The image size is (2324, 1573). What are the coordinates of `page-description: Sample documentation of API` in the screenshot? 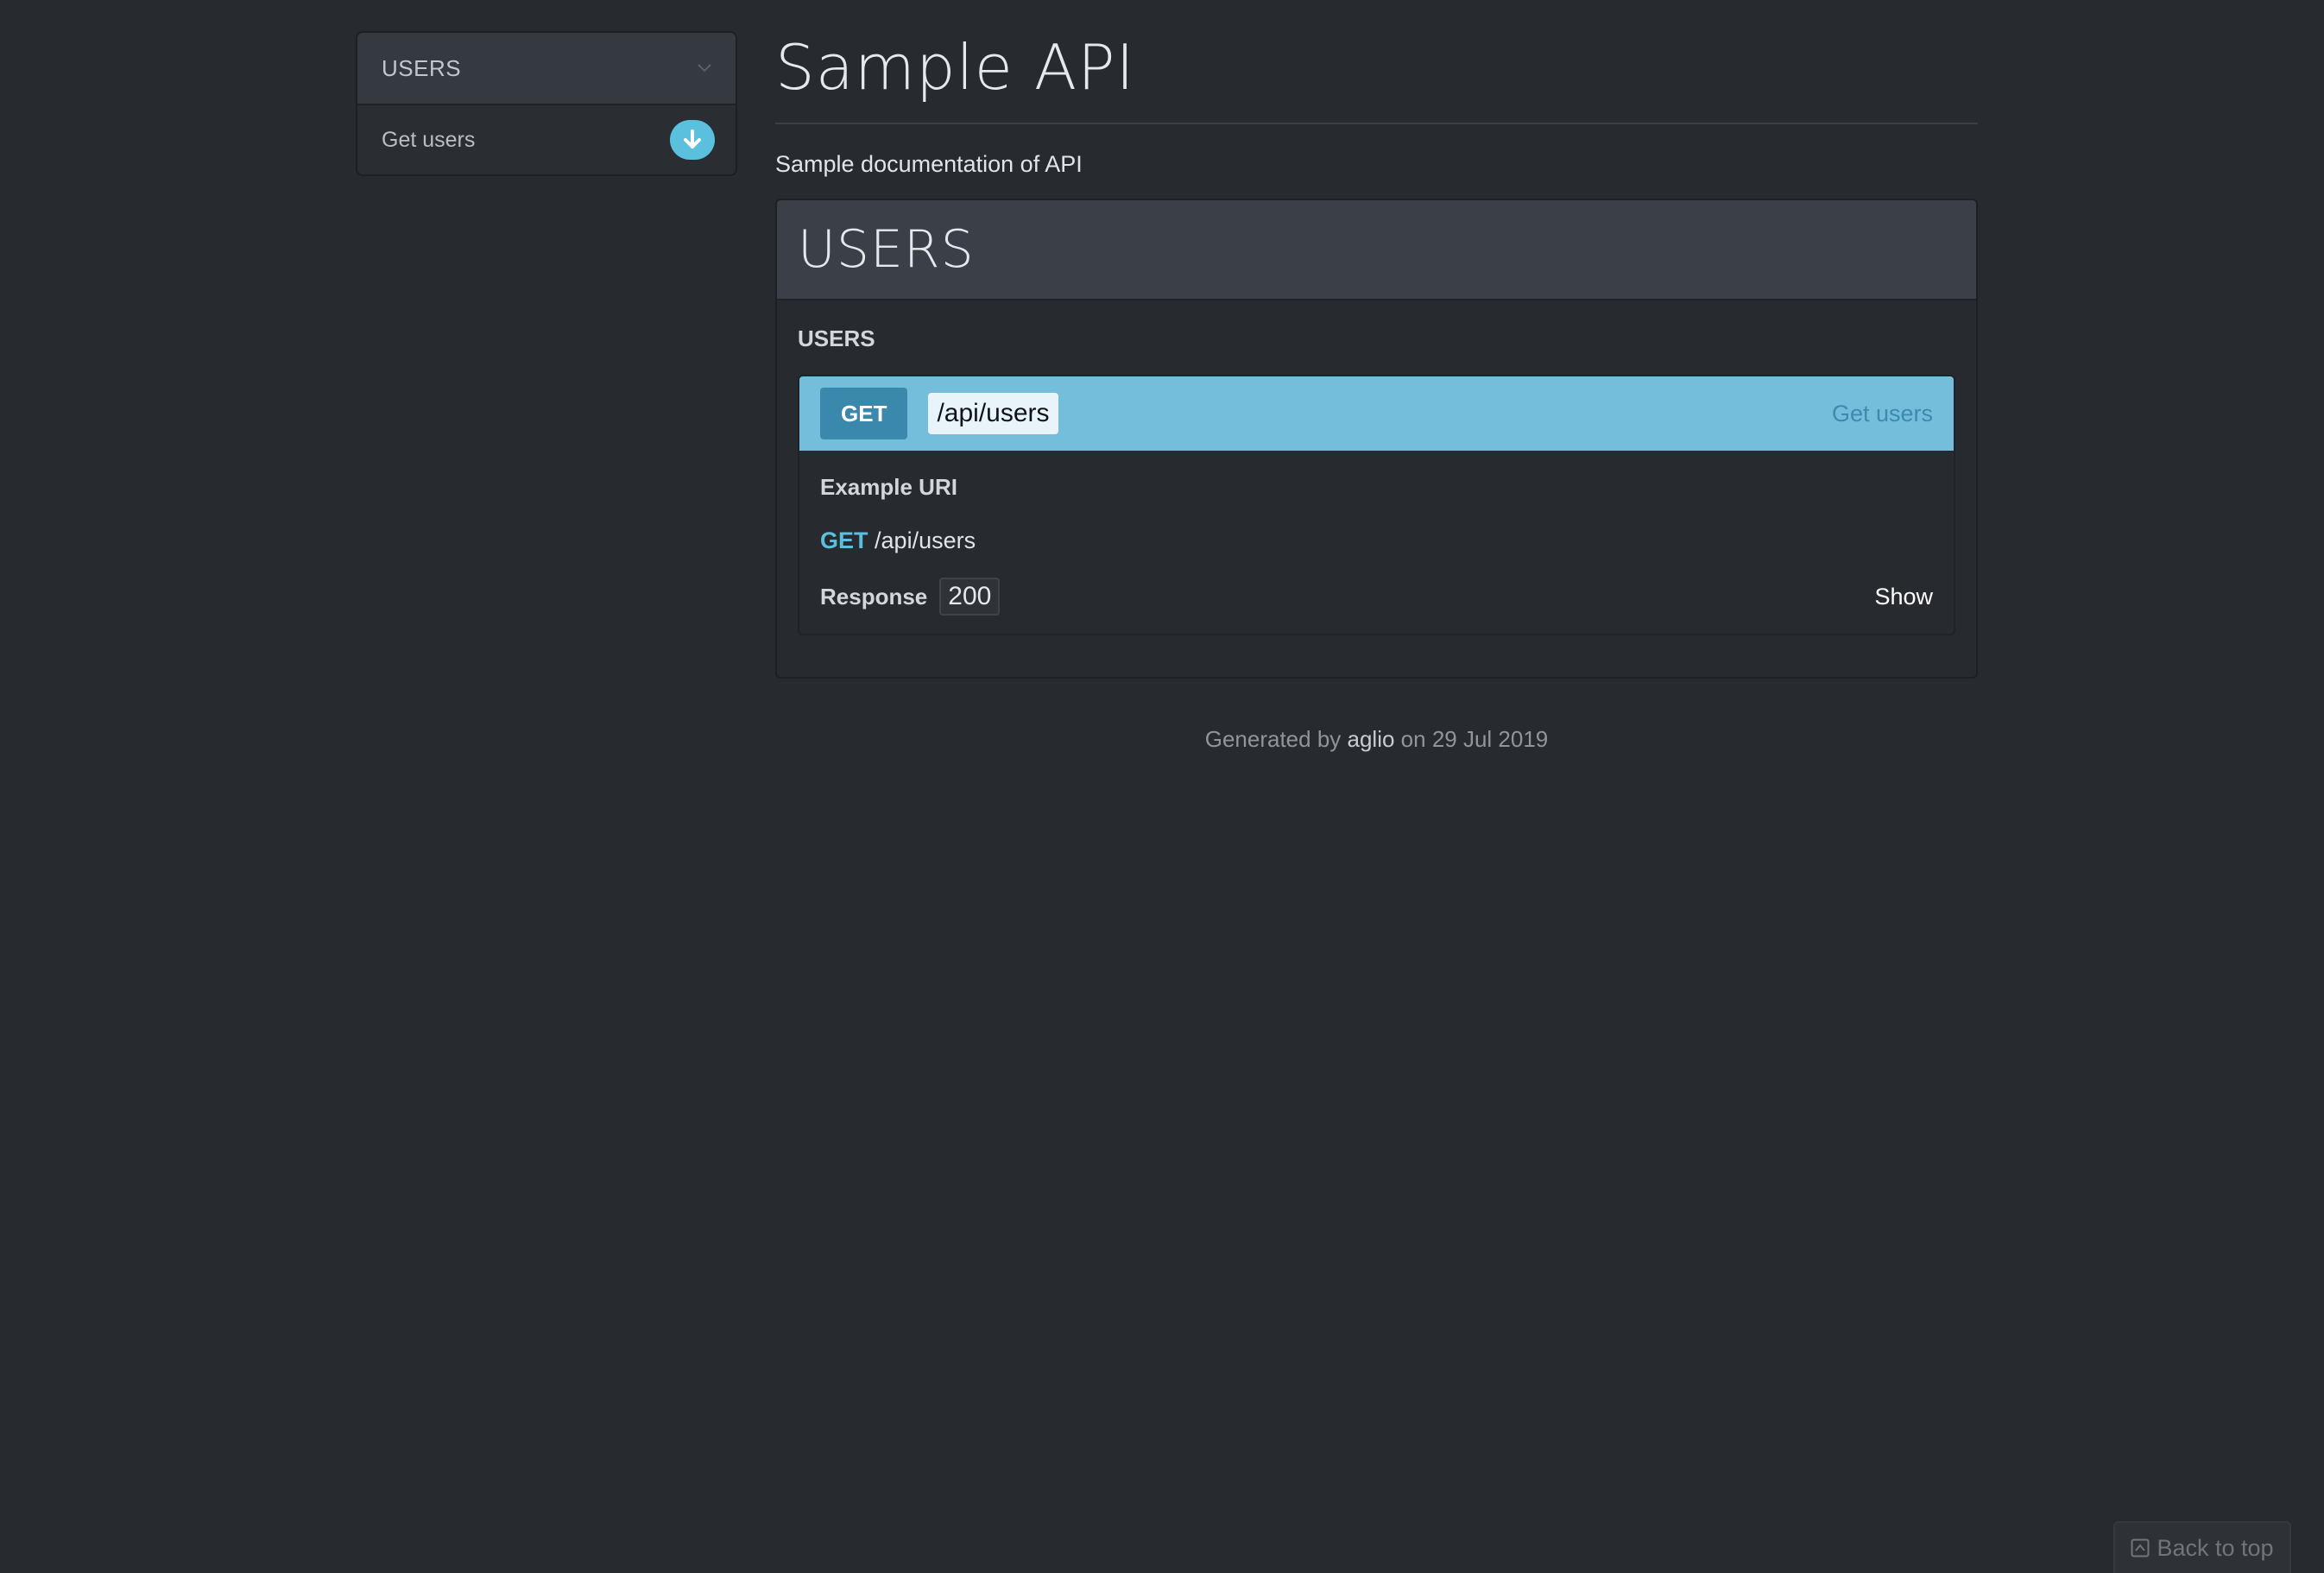 It's located at (929, 164).